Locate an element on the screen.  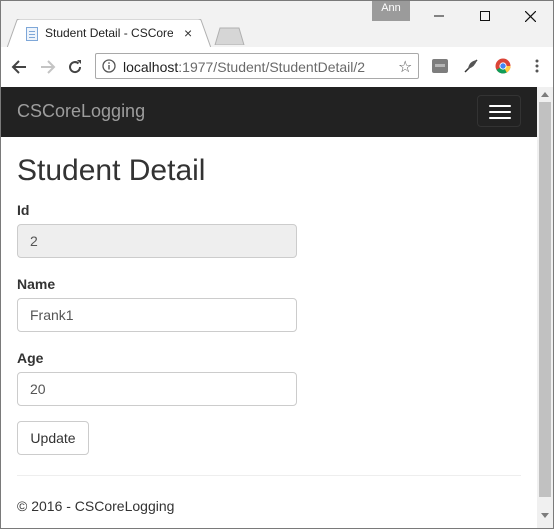
minimize-icon is located at coordinates (439, 16).